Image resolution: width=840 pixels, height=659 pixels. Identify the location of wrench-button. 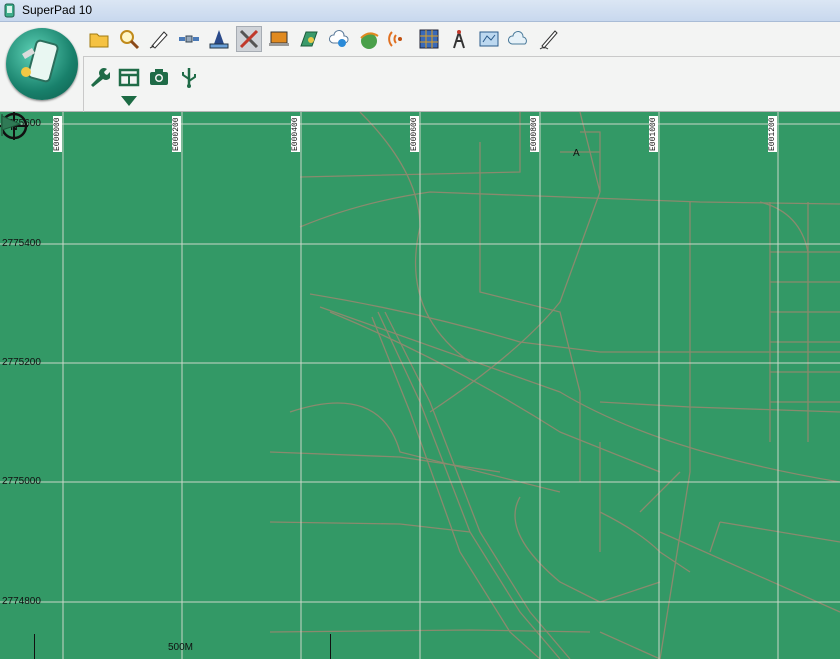
(99, 77).